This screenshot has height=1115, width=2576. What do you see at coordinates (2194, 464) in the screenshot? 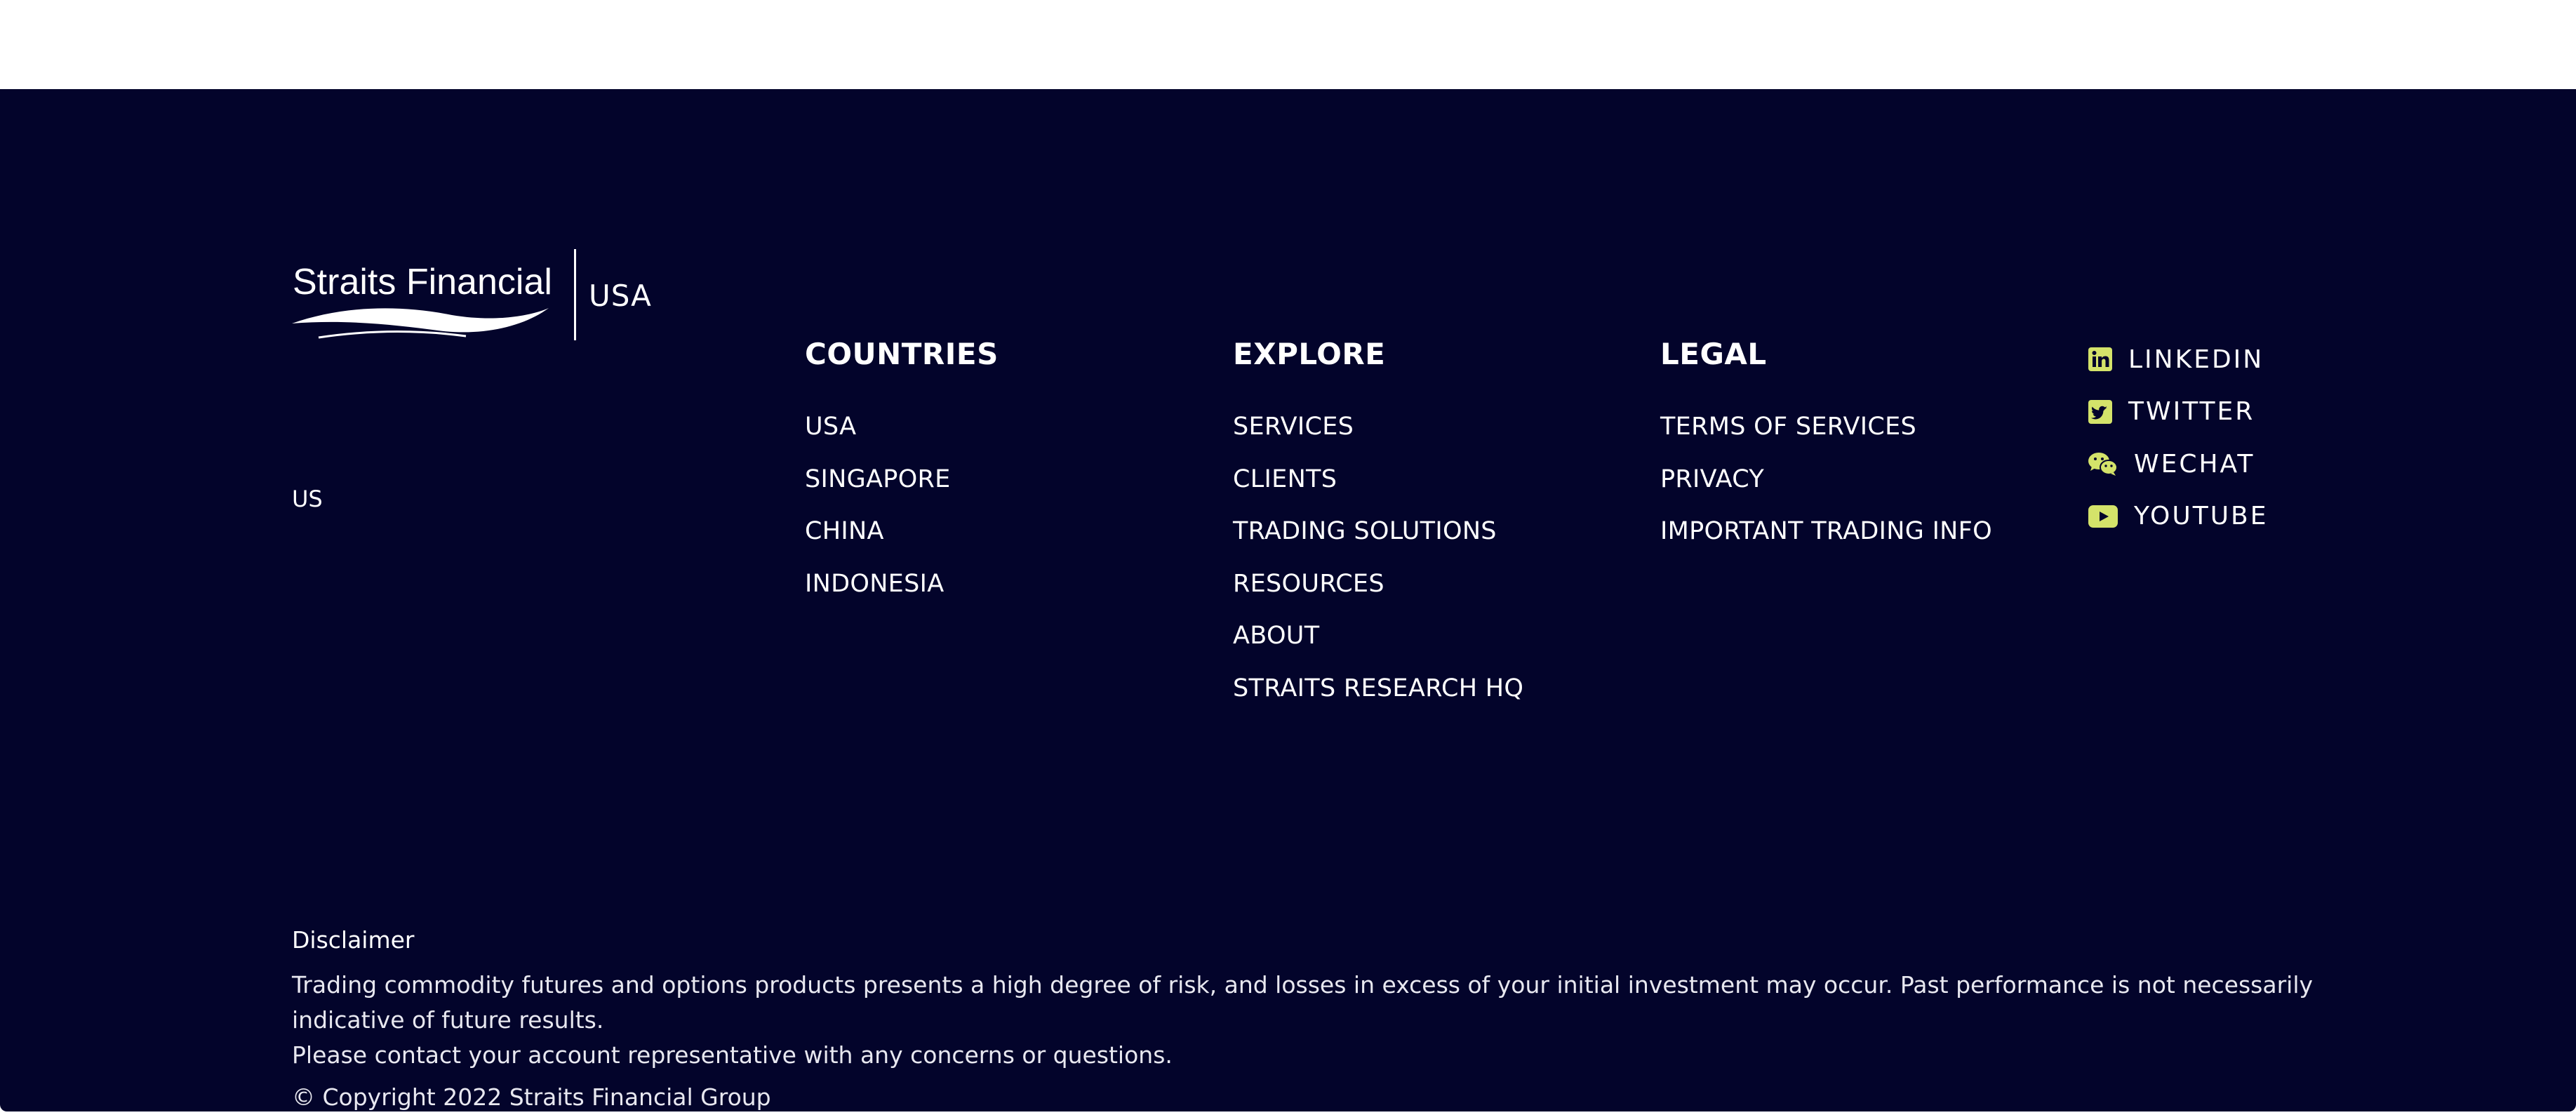
I see `wechat-label: WECHAT` at bounding box center [2194, 464].